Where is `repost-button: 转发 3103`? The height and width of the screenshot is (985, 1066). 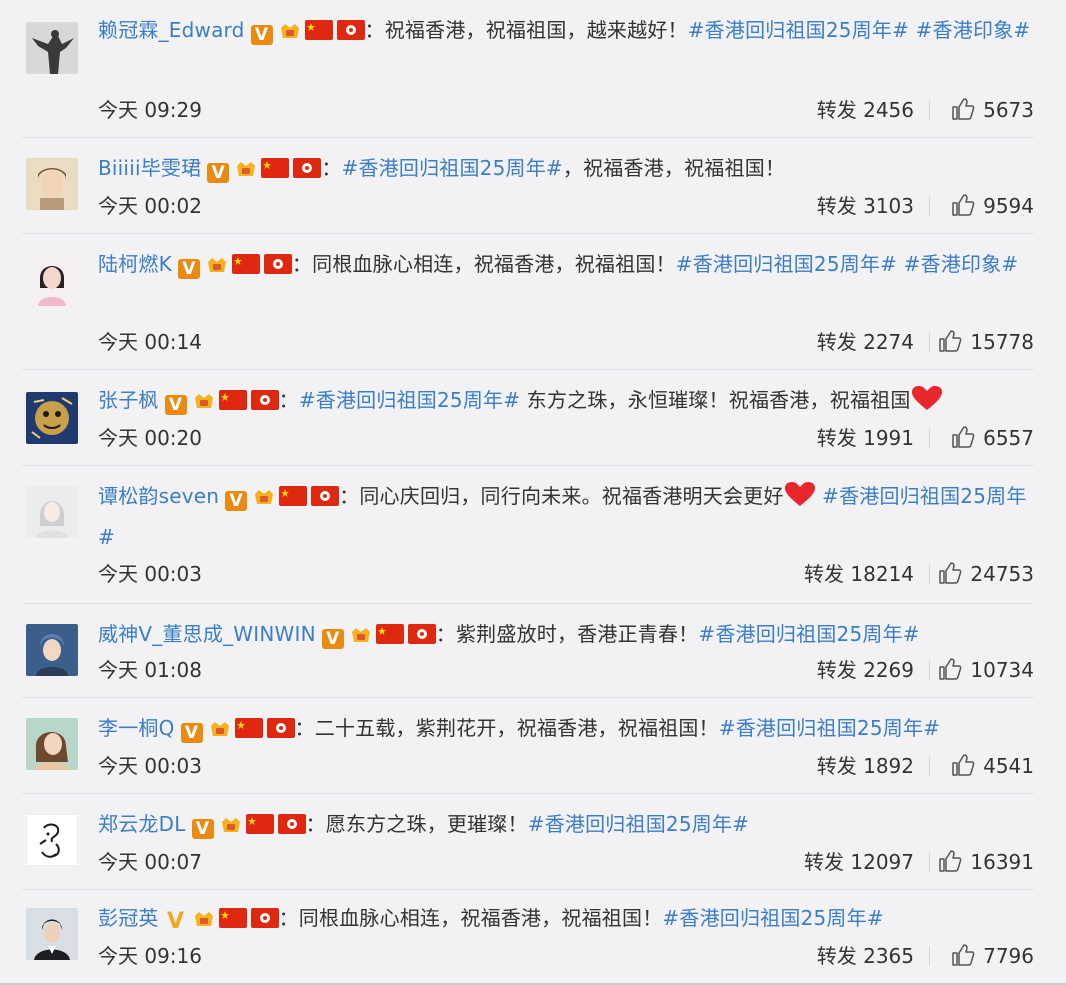
repost-button: 转发 3103 is located at coordinates (865, 206).